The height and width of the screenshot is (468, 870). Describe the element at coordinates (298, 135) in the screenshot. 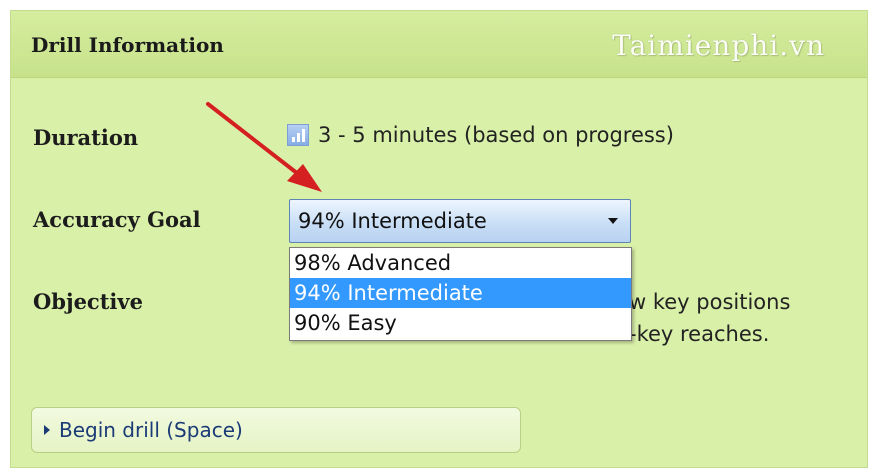

I see `bar-chart-icon` at that location.